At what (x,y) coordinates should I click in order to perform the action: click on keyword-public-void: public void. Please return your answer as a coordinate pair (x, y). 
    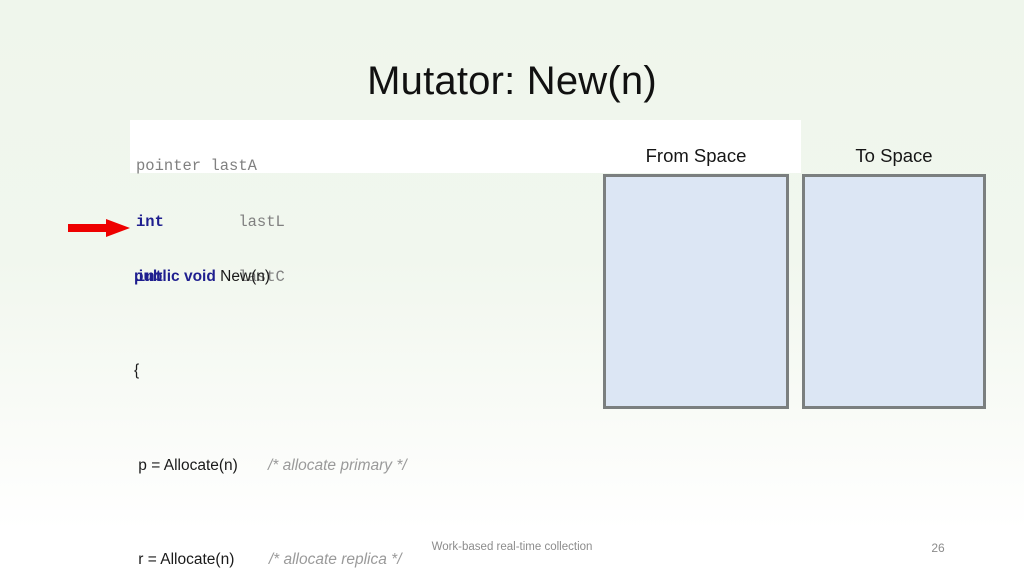
    Looking at the image, I should click on (175, 276).